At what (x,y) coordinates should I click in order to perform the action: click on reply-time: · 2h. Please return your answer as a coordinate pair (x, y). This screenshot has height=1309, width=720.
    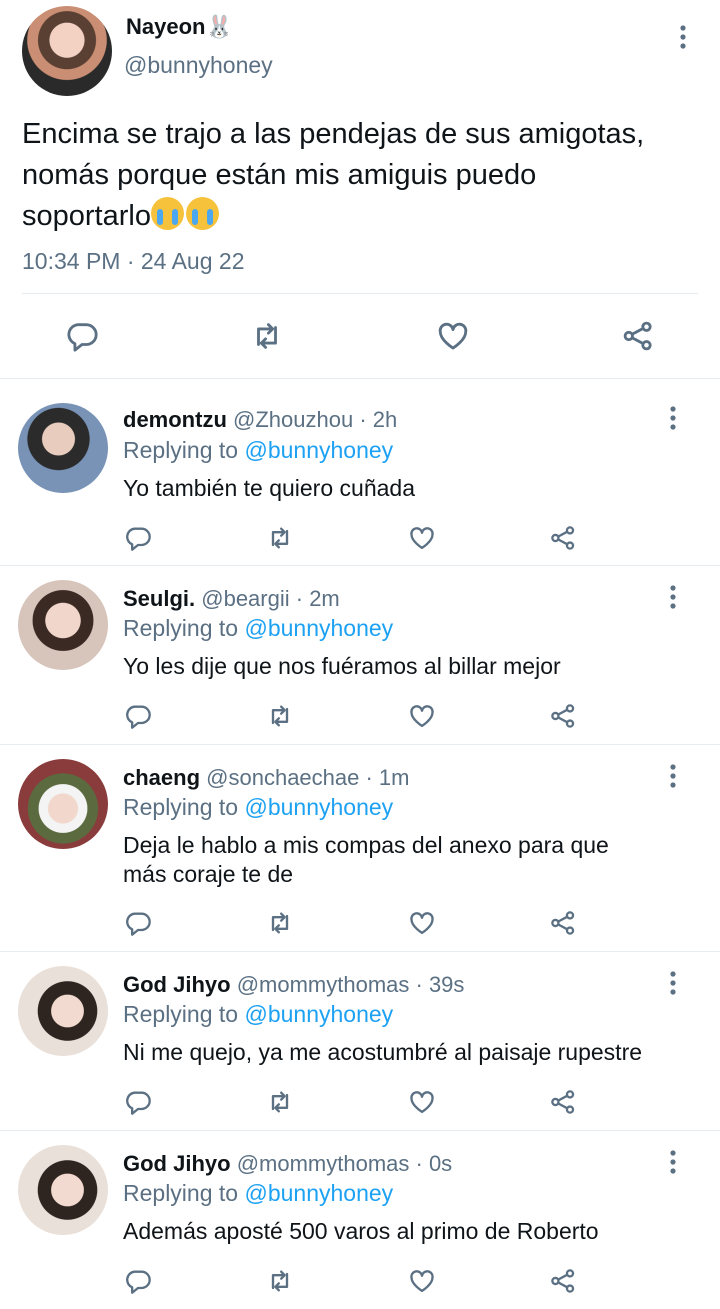
    Looking at the image, I should click on (375, 419).